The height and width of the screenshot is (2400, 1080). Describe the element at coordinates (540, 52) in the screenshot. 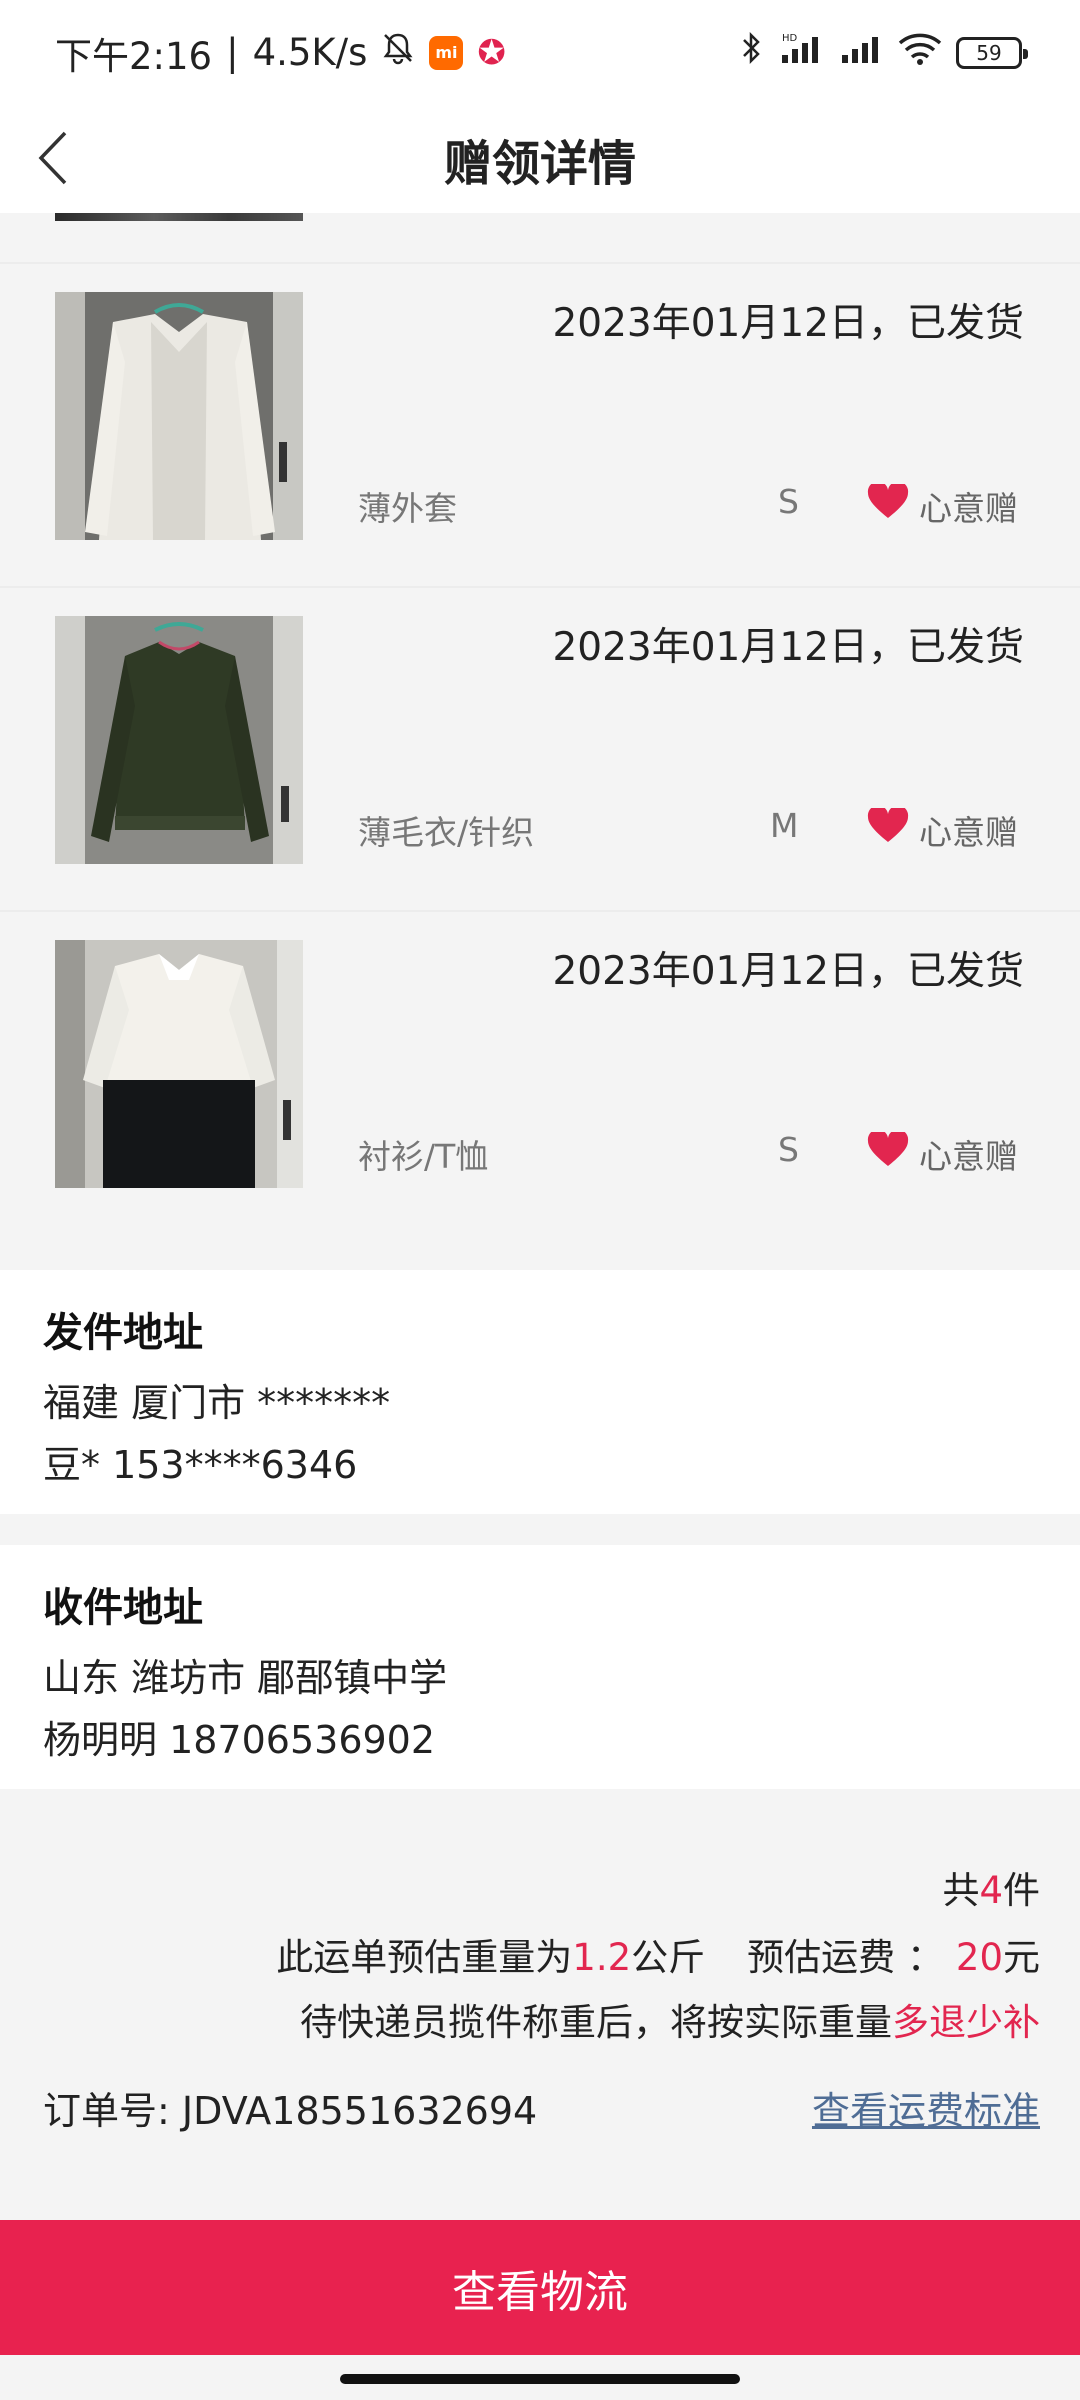

I see `status-bar: 下午2:16 | 4.5K/s mi ✪ HD 59` at that location.